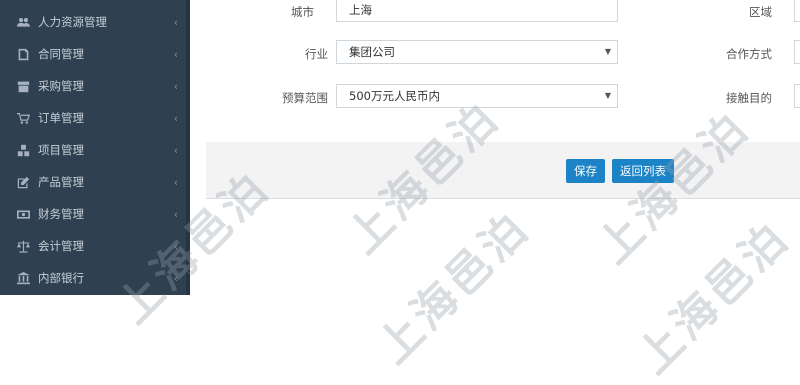 The image size is (800, 385). I want to click on document-icon, so click(23, 54).